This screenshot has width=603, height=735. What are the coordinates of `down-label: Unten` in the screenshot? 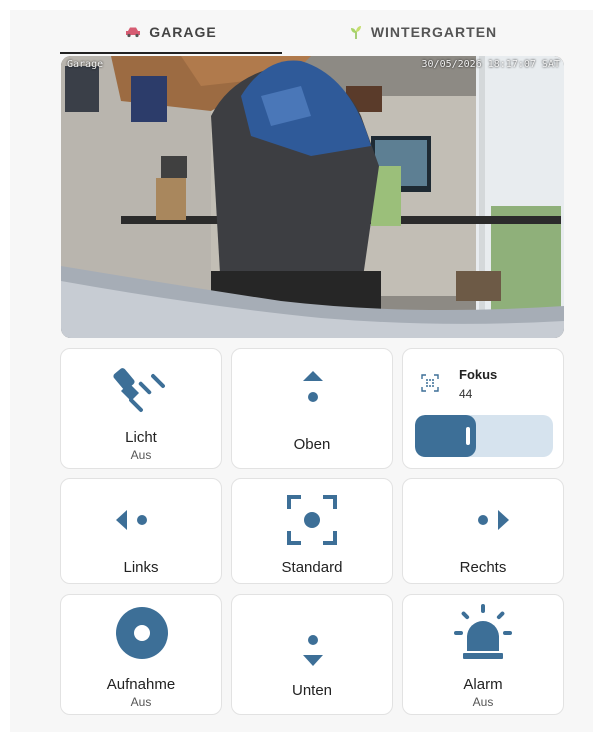 It's located at (312, 690).